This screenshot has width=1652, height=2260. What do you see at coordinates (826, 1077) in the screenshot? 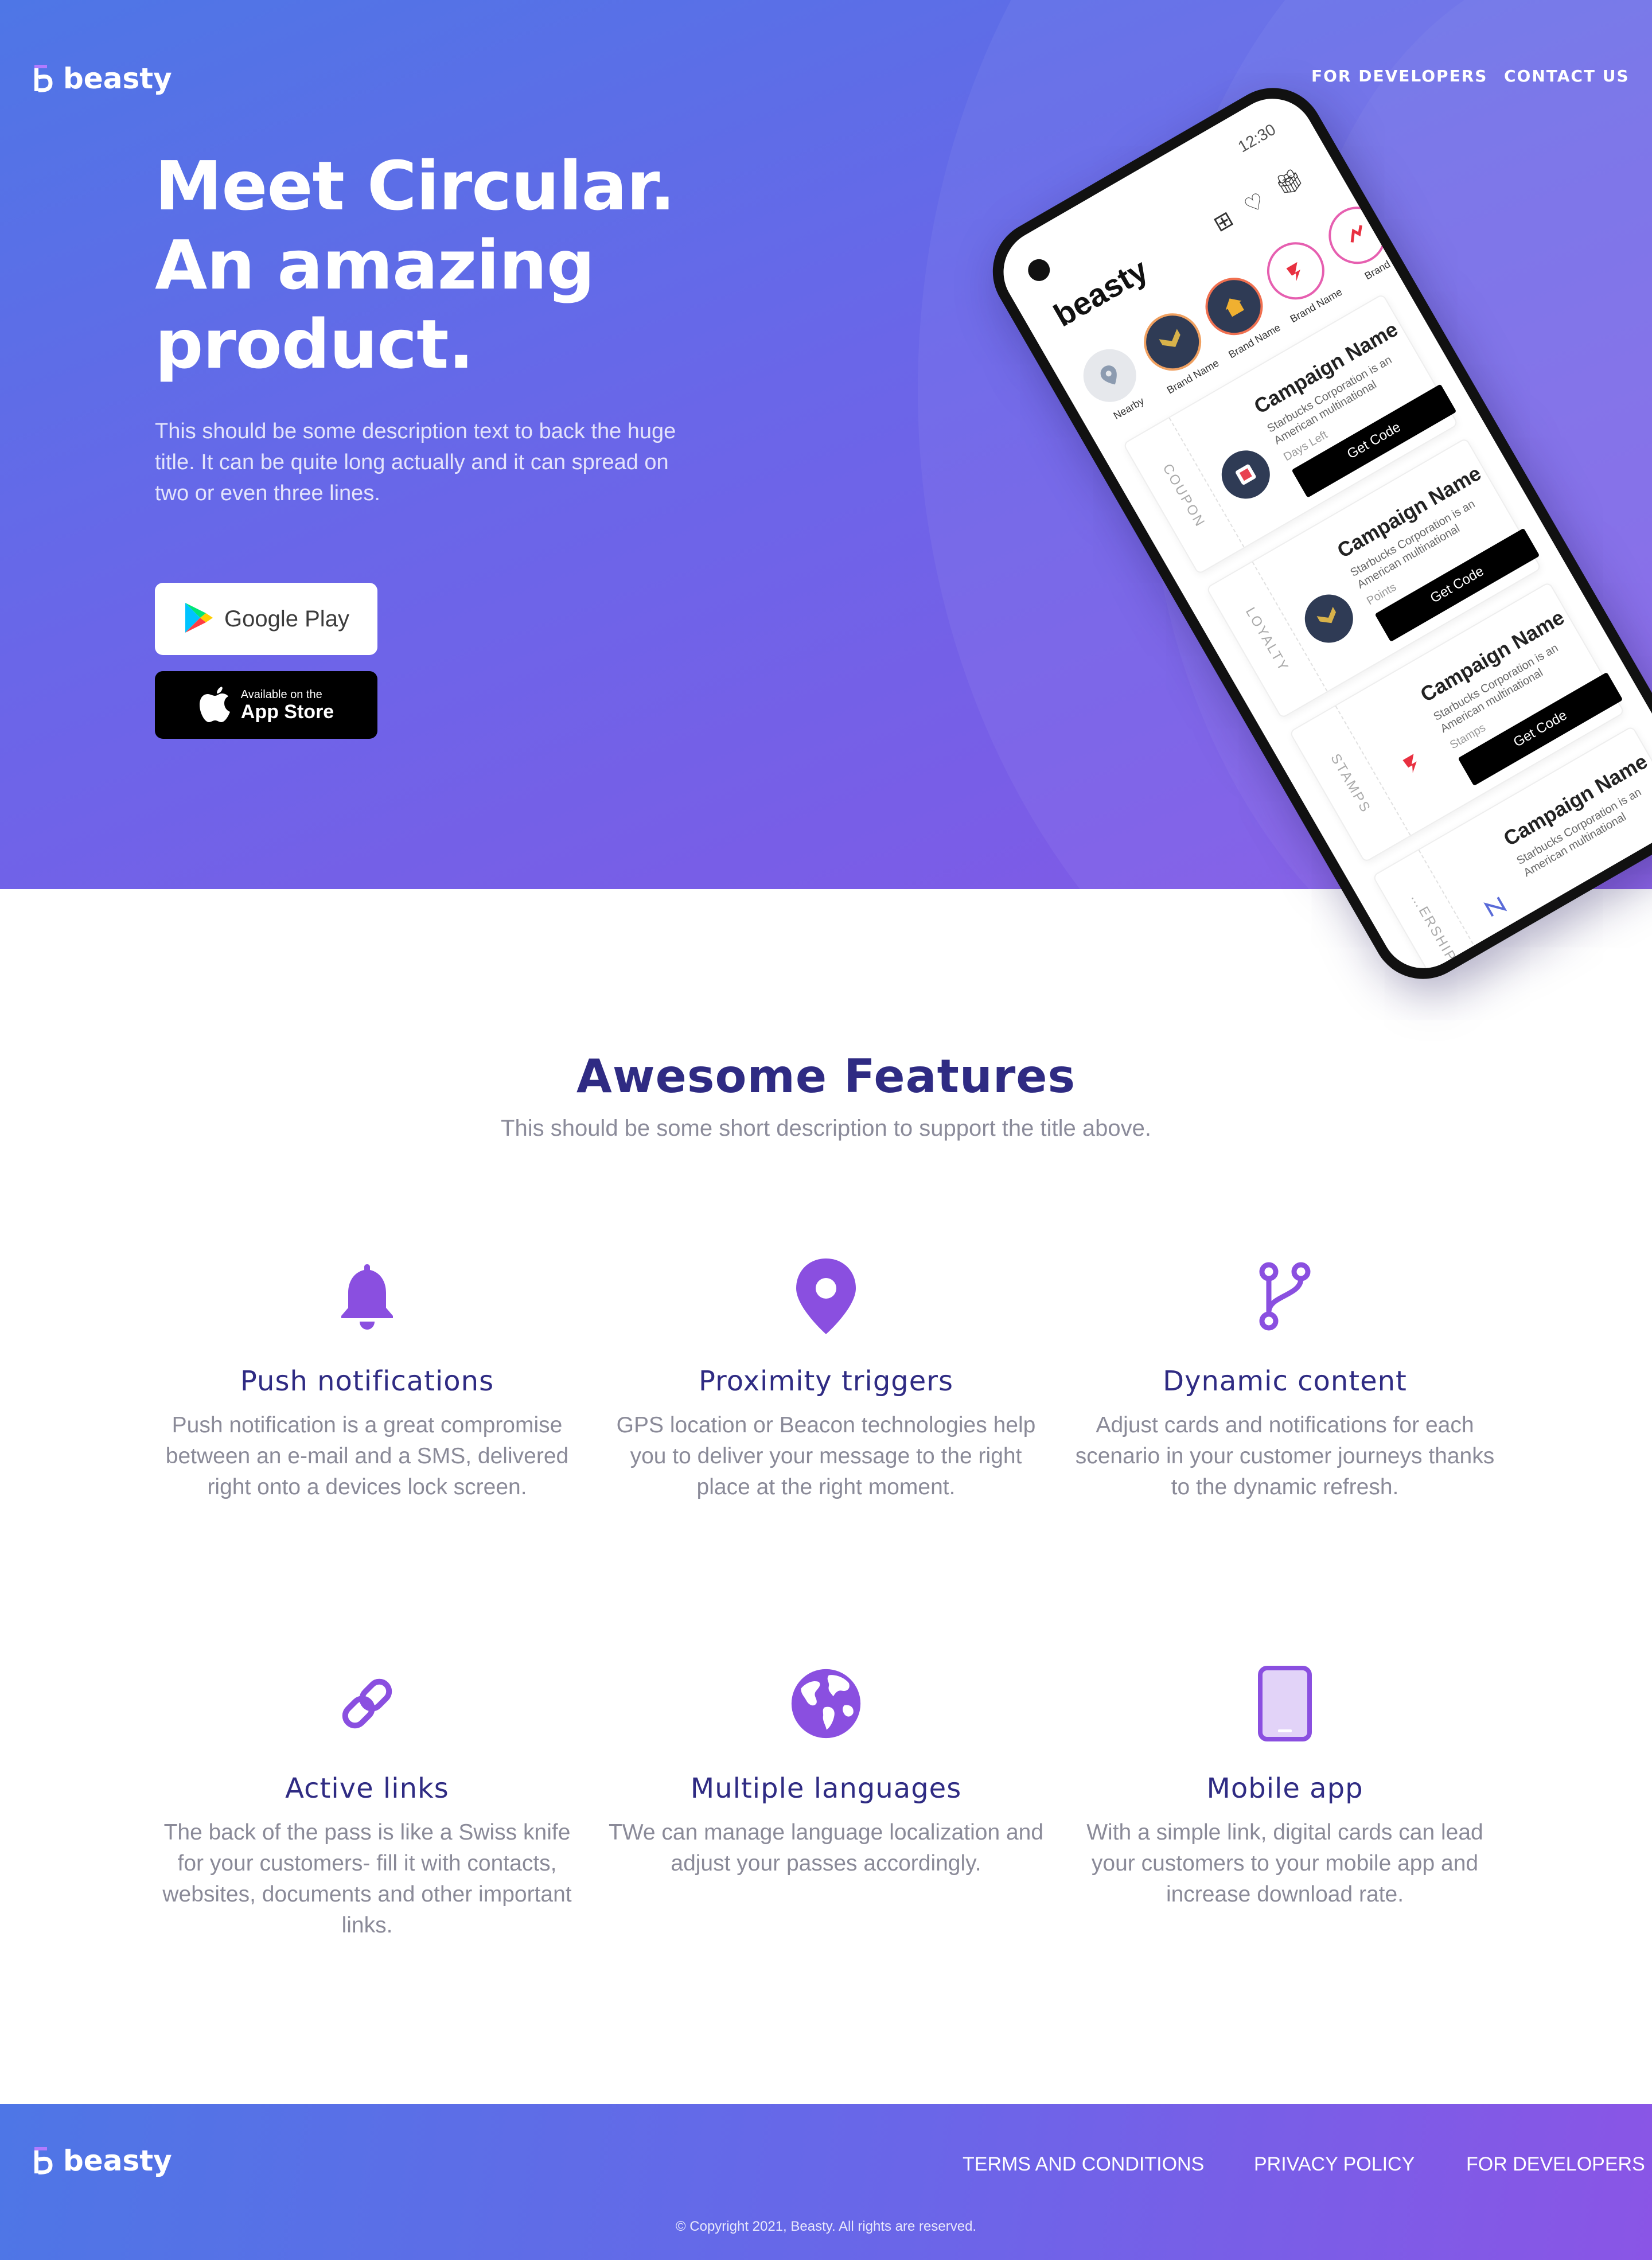
I see `features-title: Awesome Features` at bounding box center [826, 1077].